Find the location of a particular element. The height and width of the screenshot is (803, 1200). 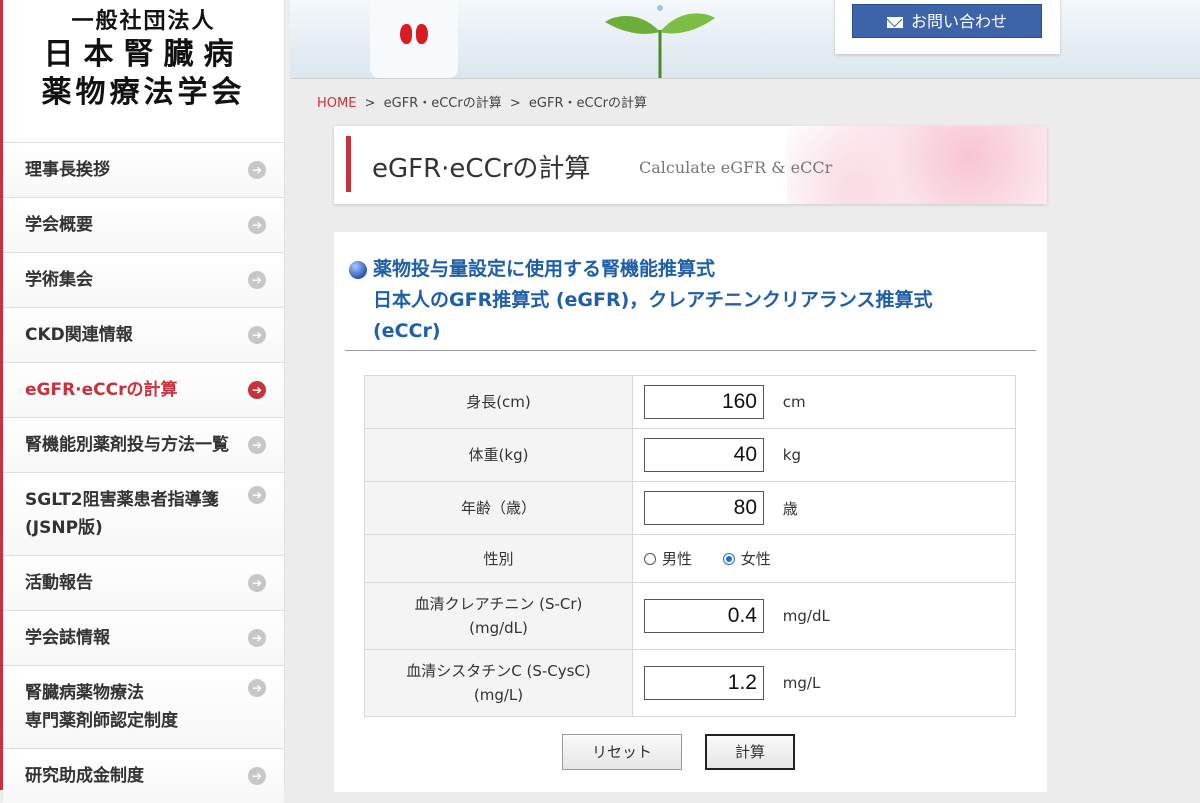

form-row-sex: 性別 男性 女性 is located at coordinates (690, 558).